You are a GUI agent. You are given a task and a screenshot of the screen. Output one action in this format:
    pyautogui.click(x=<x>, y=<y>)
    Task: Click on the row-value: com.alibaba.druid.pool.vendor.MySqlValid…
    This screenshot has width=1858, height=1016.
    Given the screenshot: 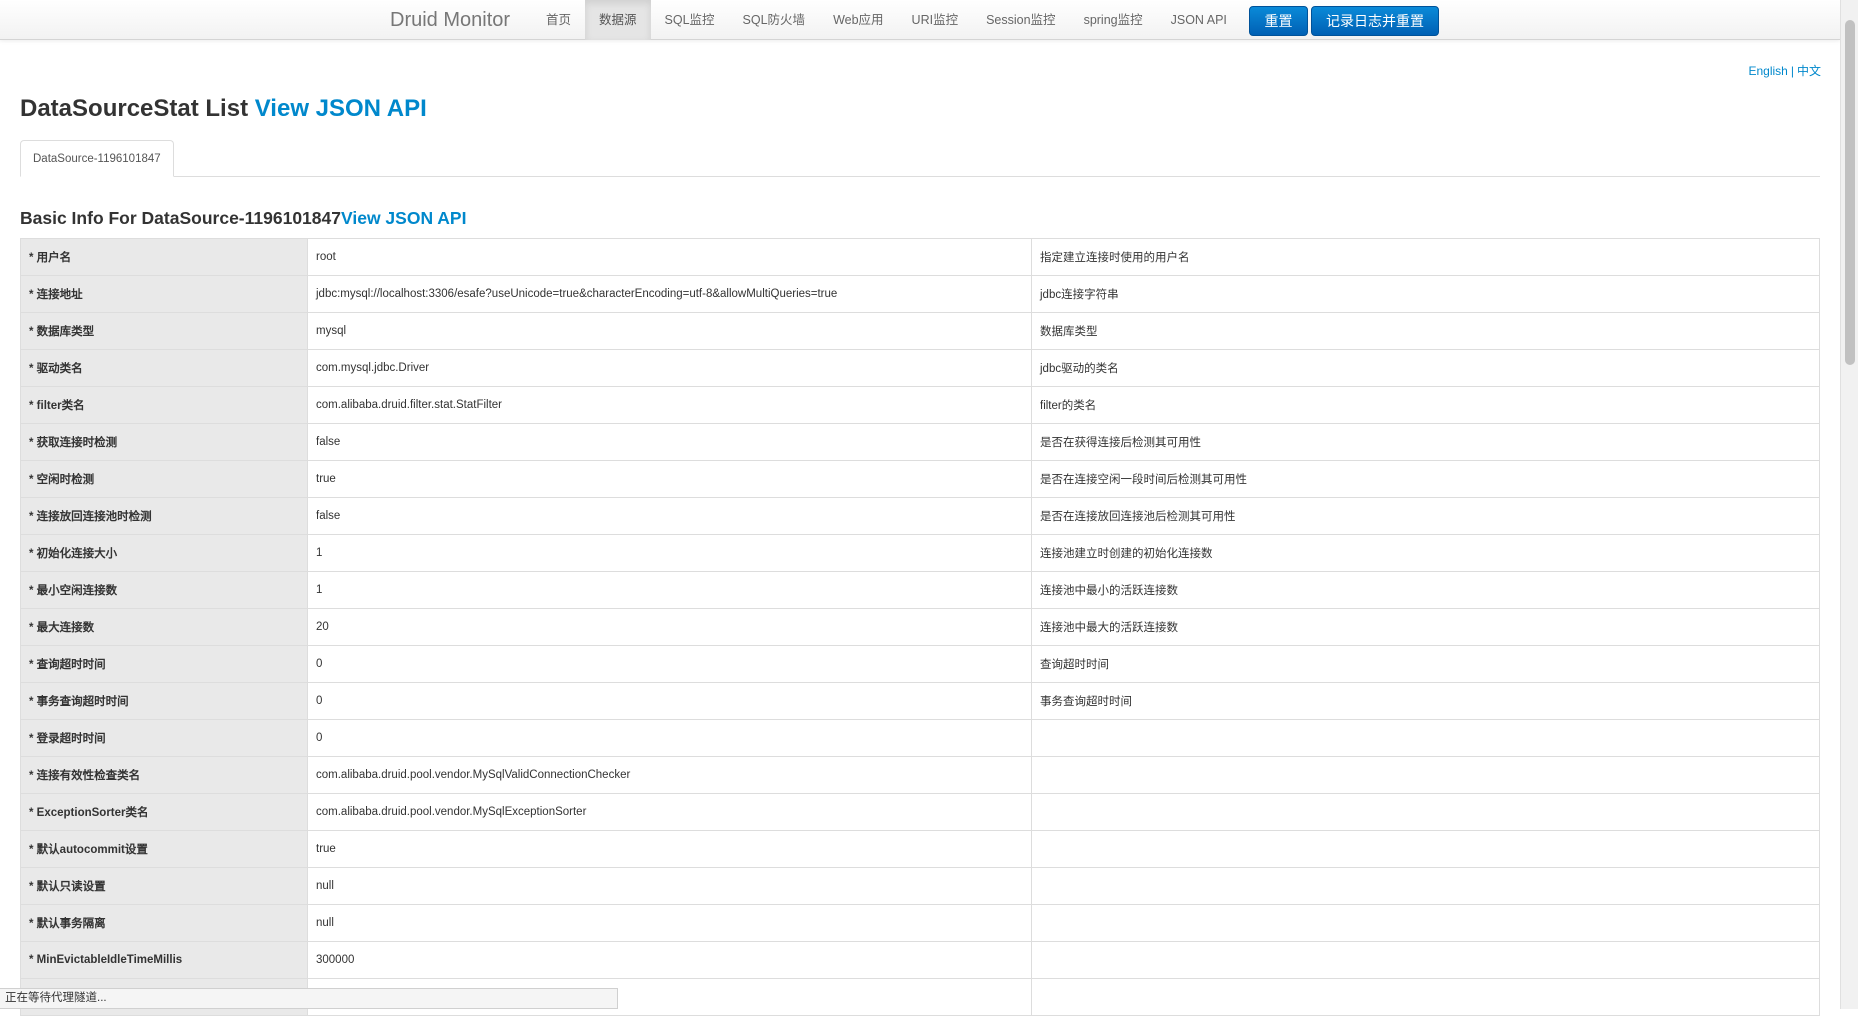 What is the action you would take?
    pyautogui.click(x=669, y=775)
    